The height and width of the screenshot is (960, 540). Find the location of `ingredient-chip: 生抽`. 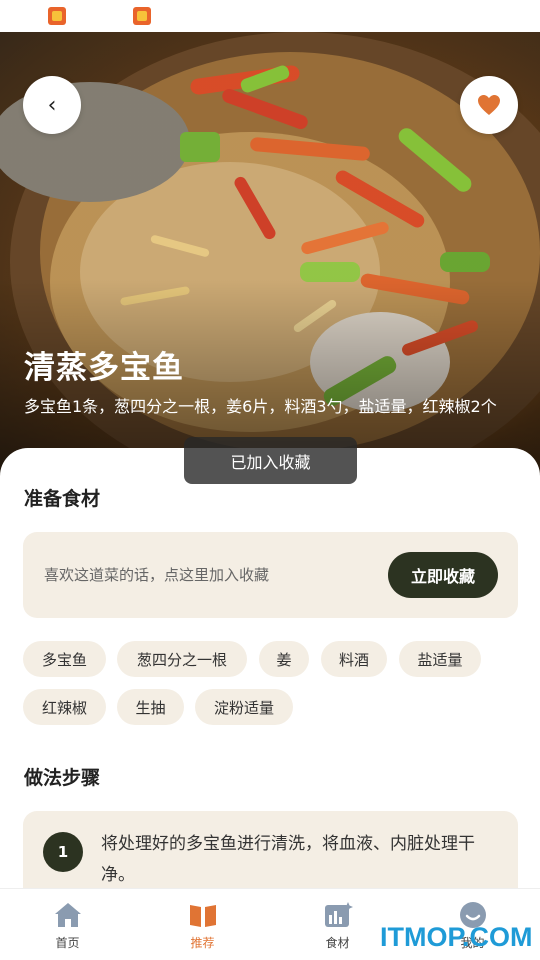

ingredient-chip: 生抽 is located at coordinates (150, 707).